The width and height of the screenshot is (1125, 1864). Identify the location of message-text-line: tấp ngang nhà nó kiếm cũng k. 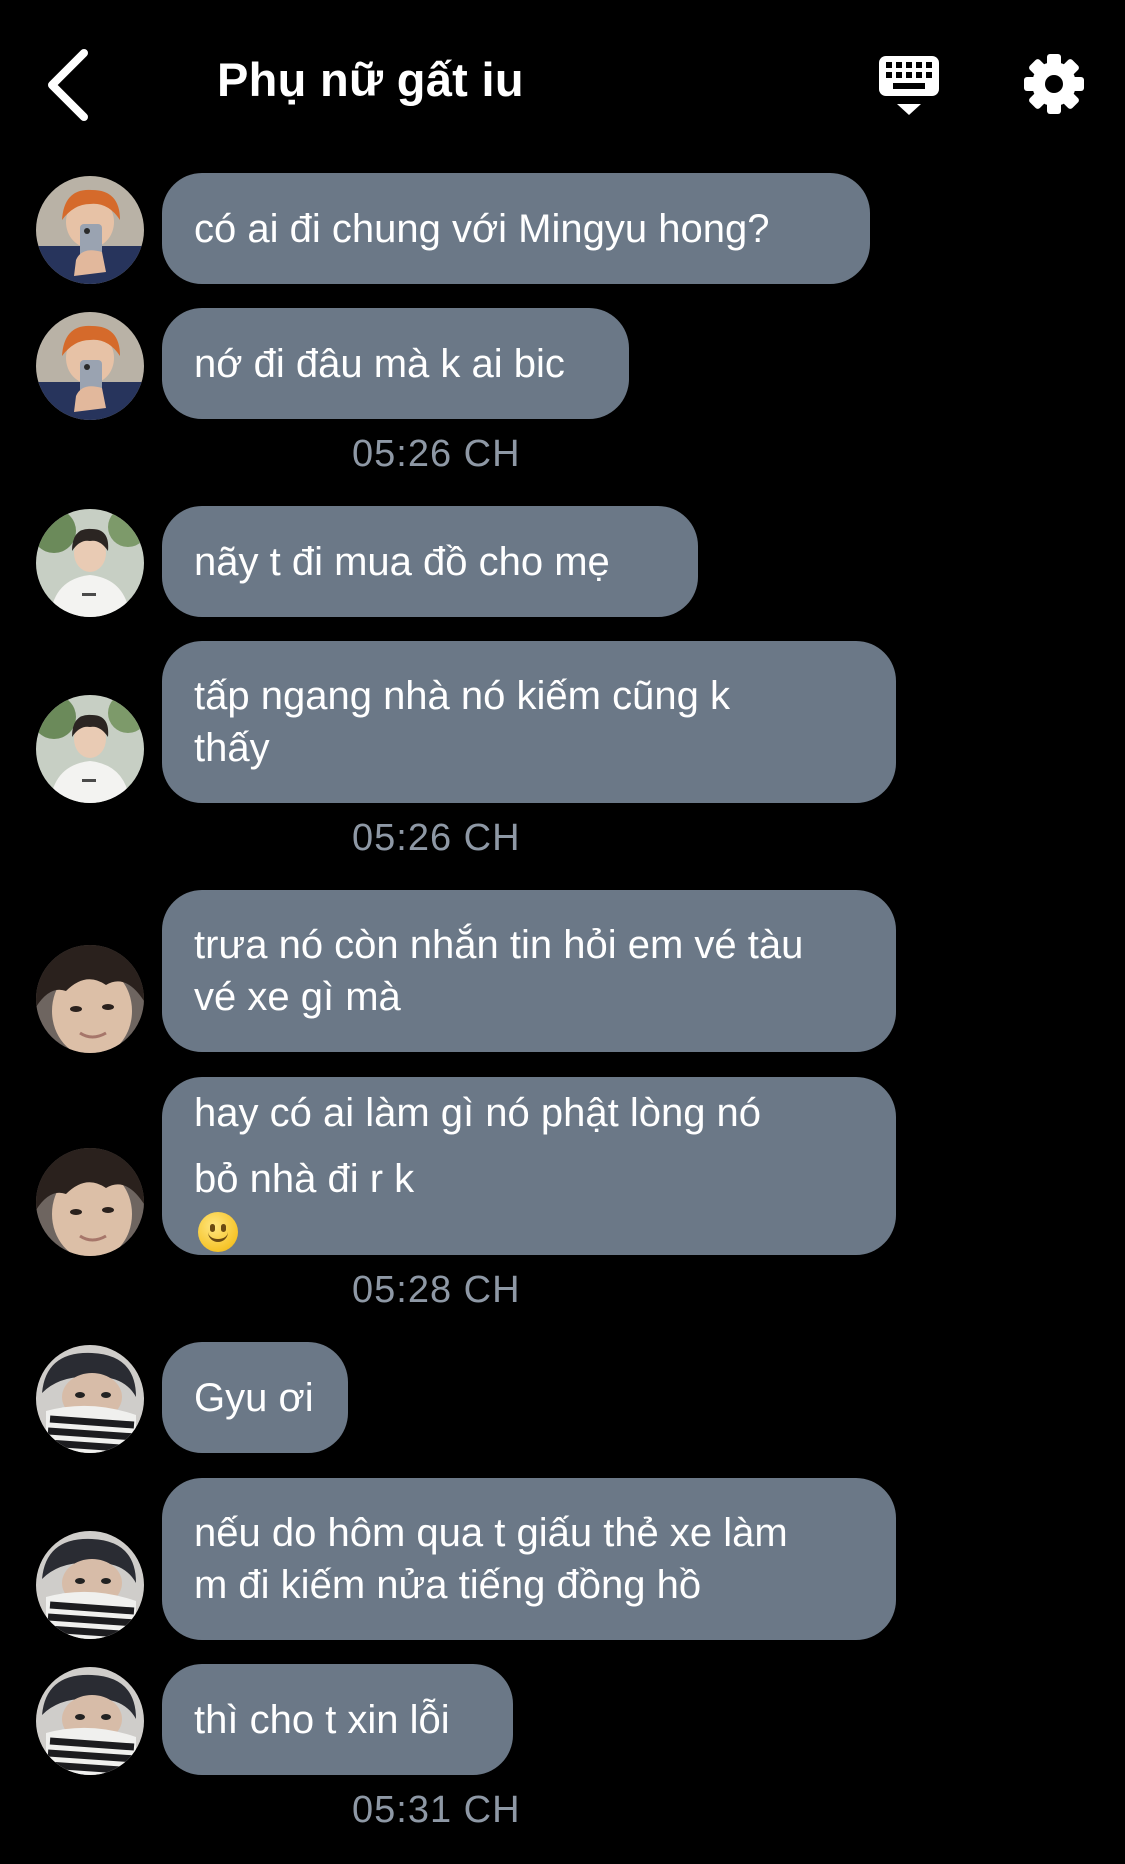
(462, 696).